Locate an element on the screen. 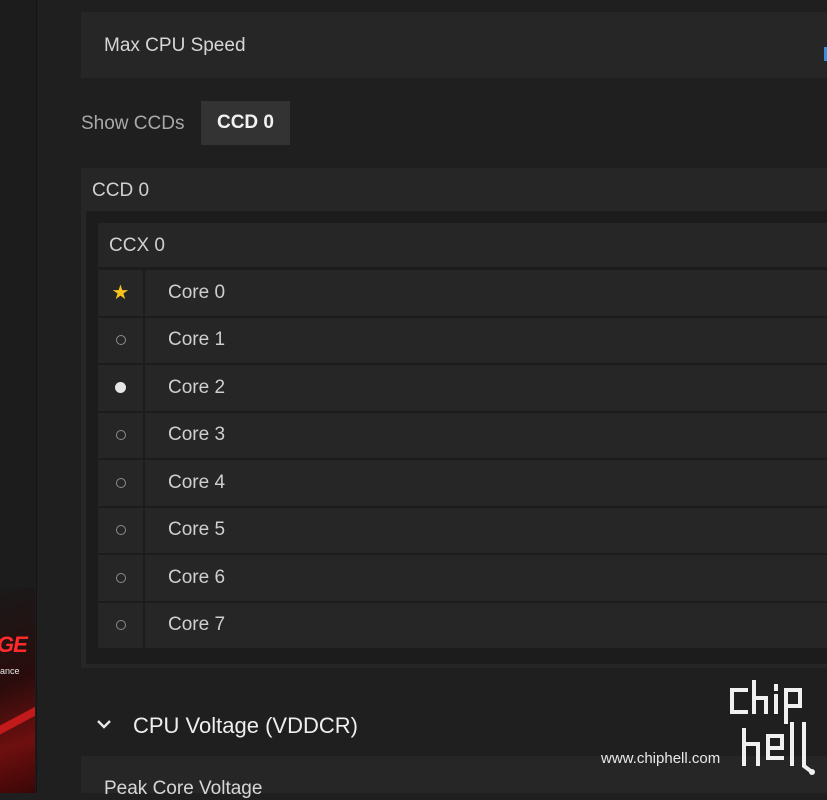 This screenshot has height=800, width=827. core-row: Core 5 is located at coordinates (462, 530).